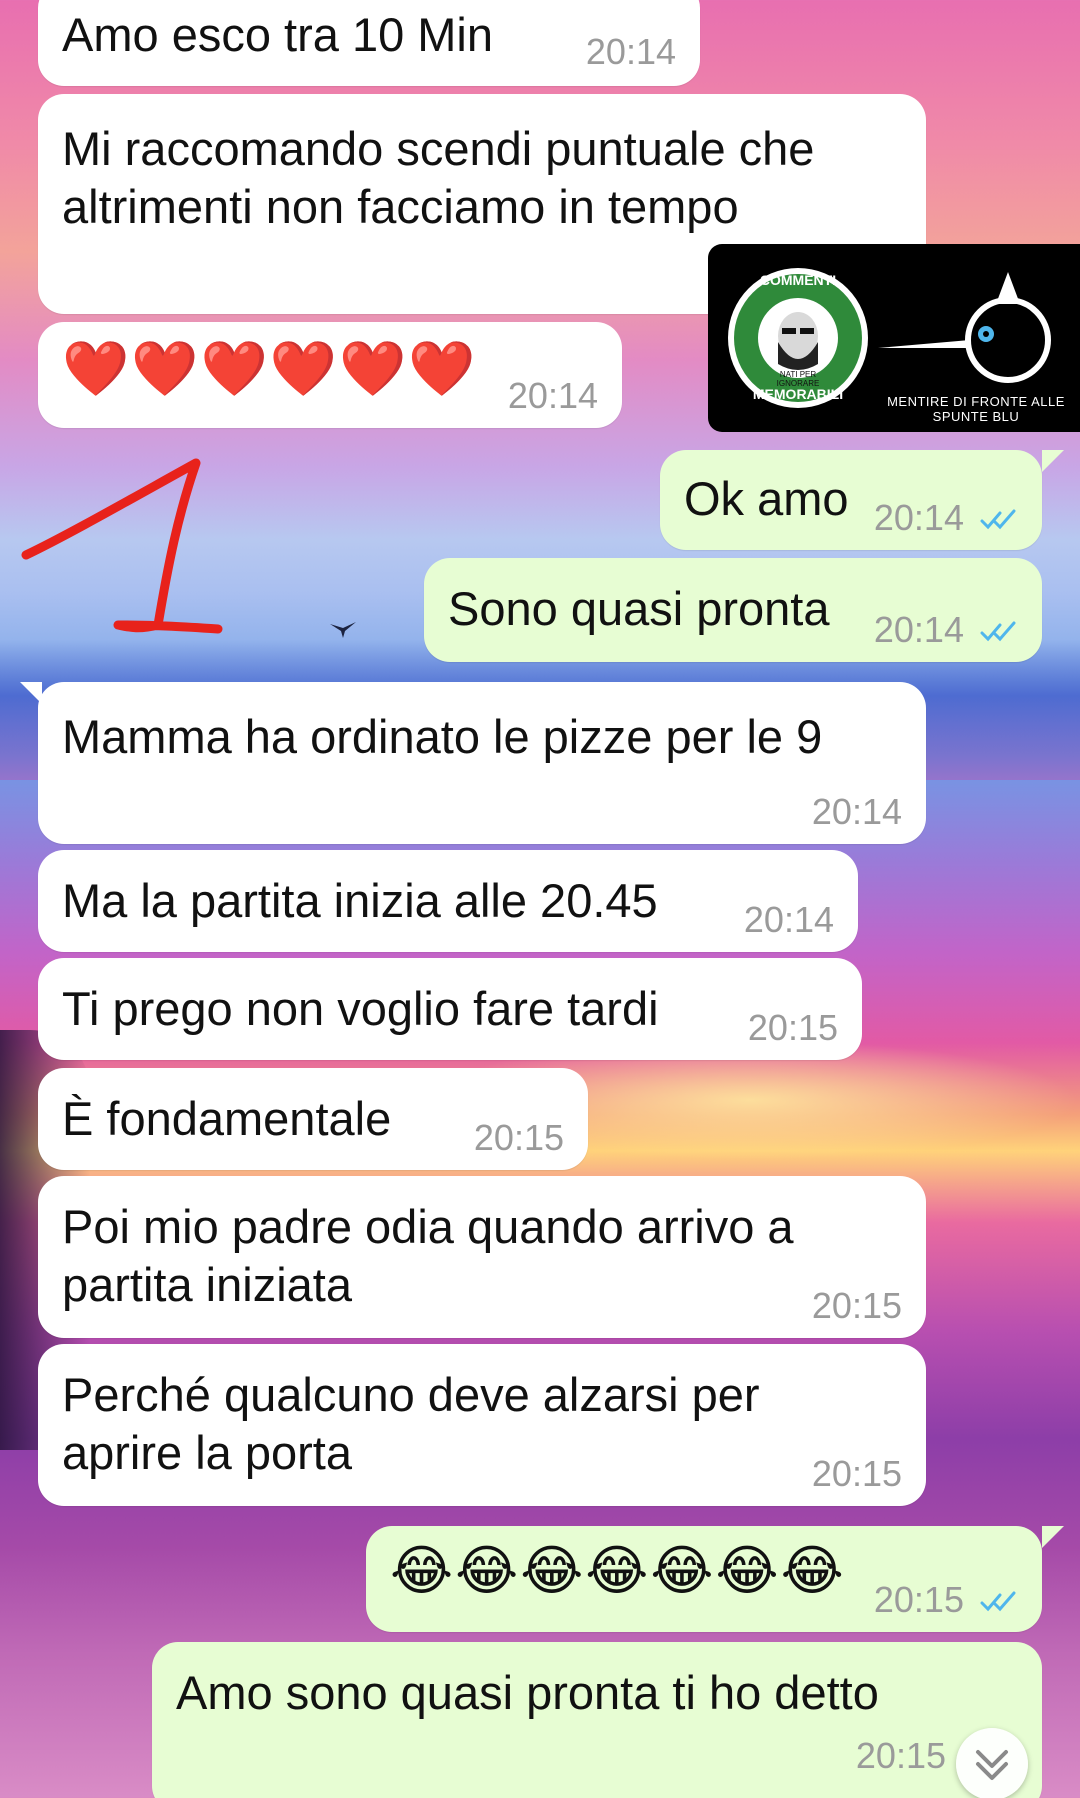 The image size is (1080, 1798). I want to click on message-time-status: 20:15, so click(947, 1600).